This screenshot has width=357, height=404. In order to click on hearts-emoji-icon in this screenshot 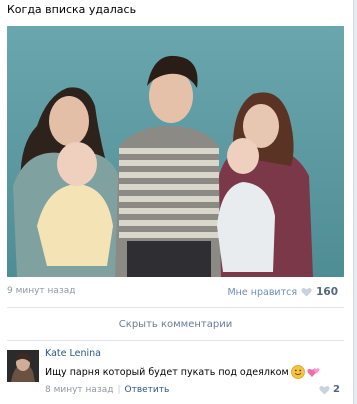, I will do `click(313, 372)`.